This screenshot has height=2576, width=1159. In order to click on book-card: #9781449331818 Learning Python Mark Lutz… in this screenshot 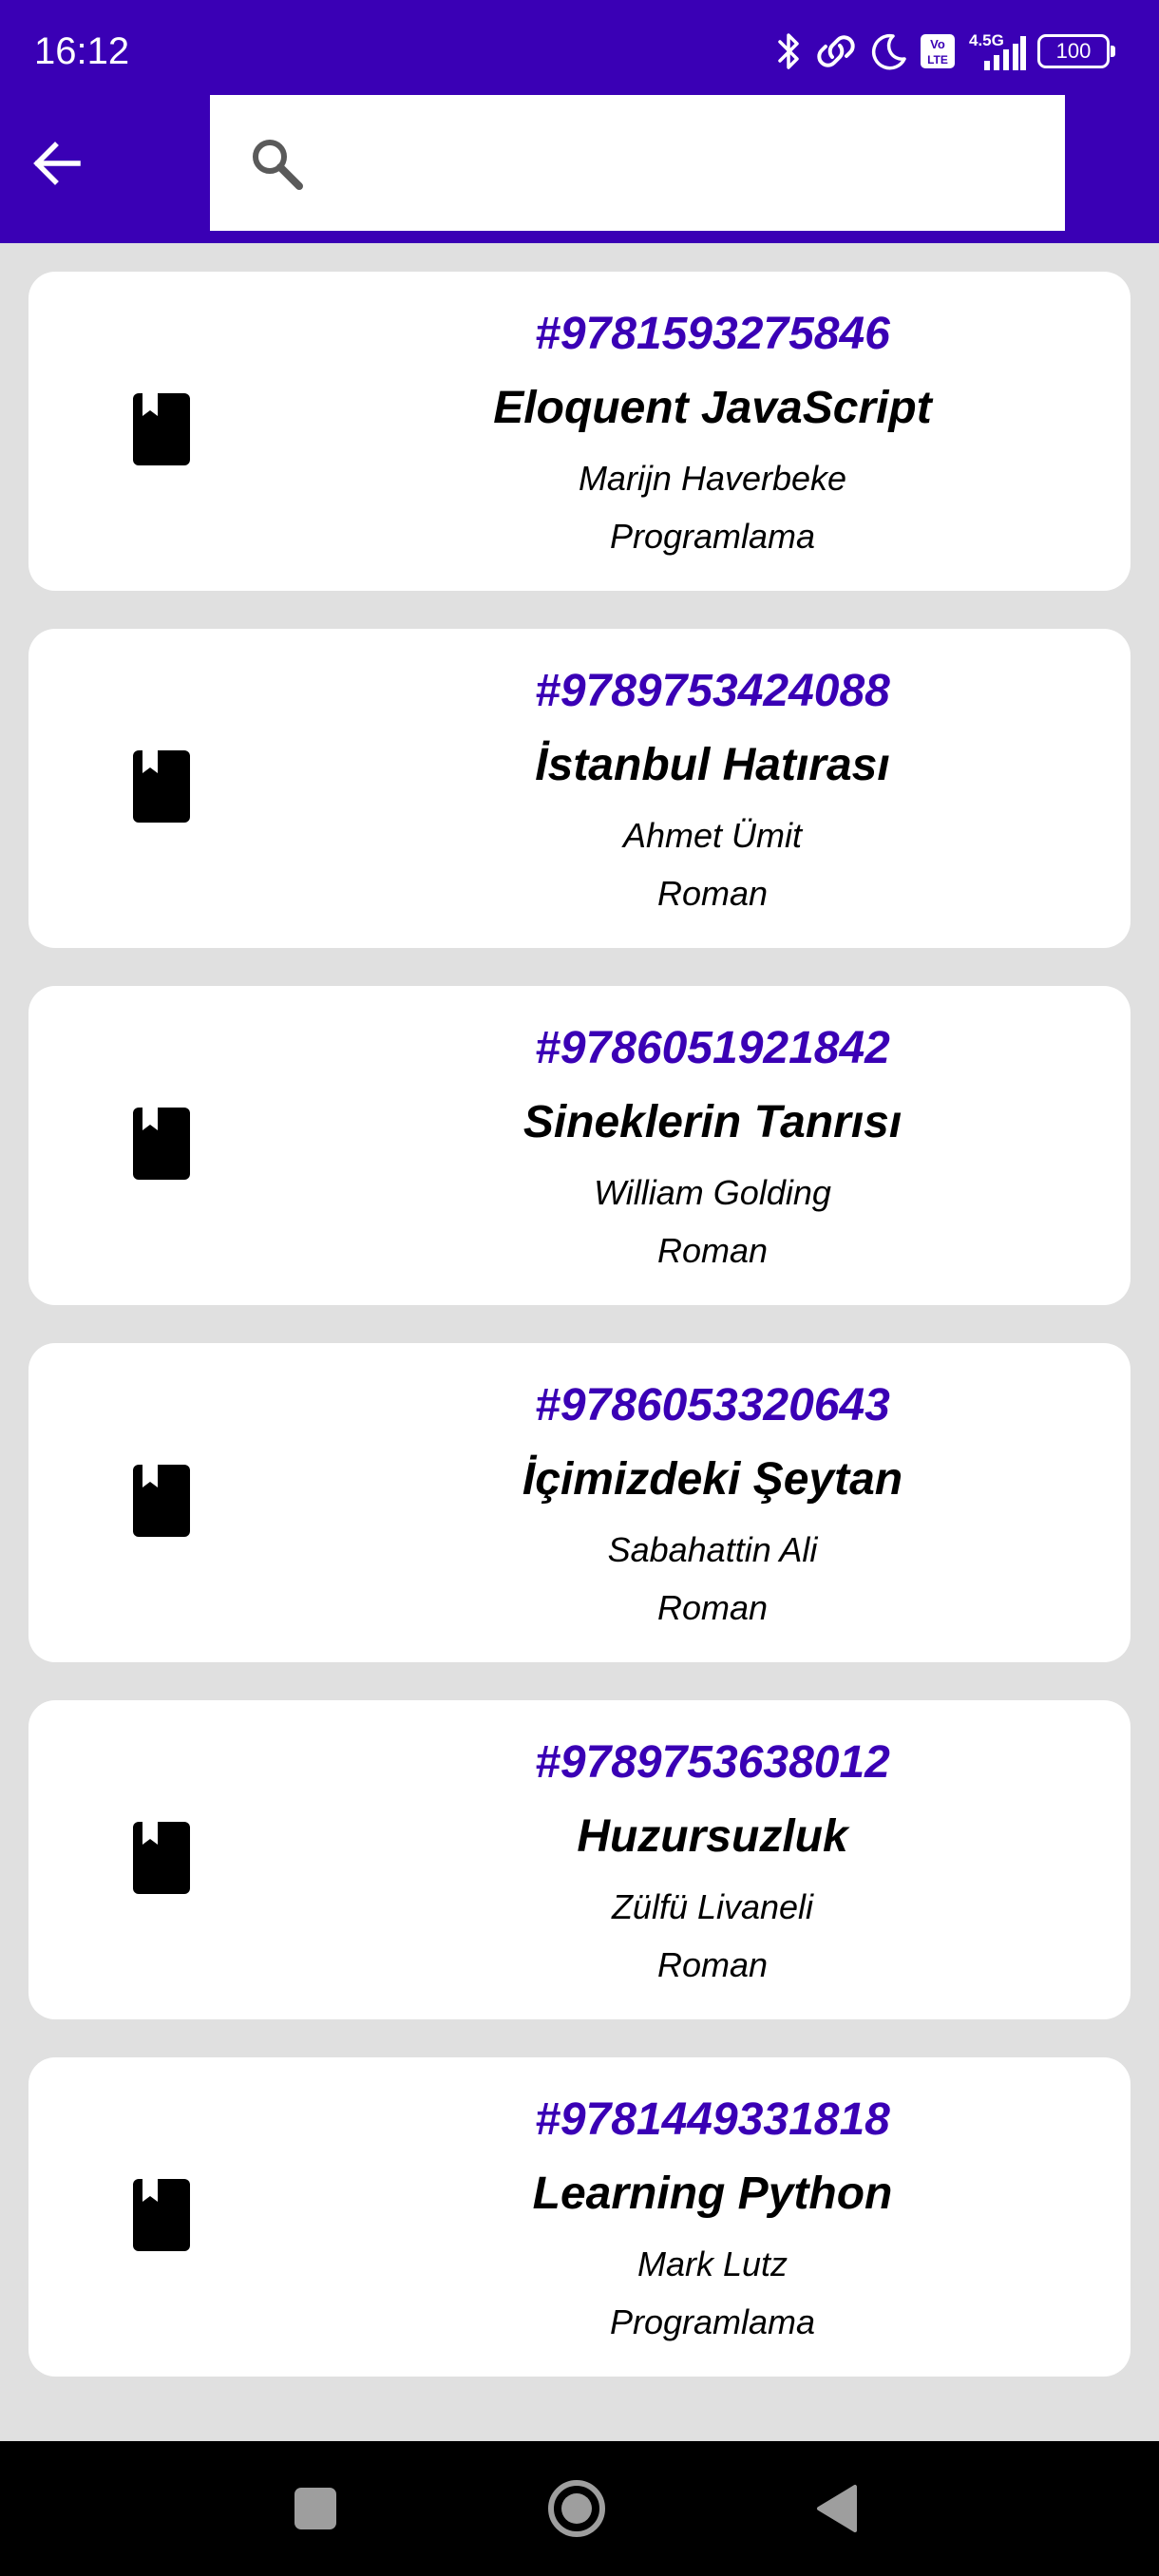, I will do `click(579, 2217)`.